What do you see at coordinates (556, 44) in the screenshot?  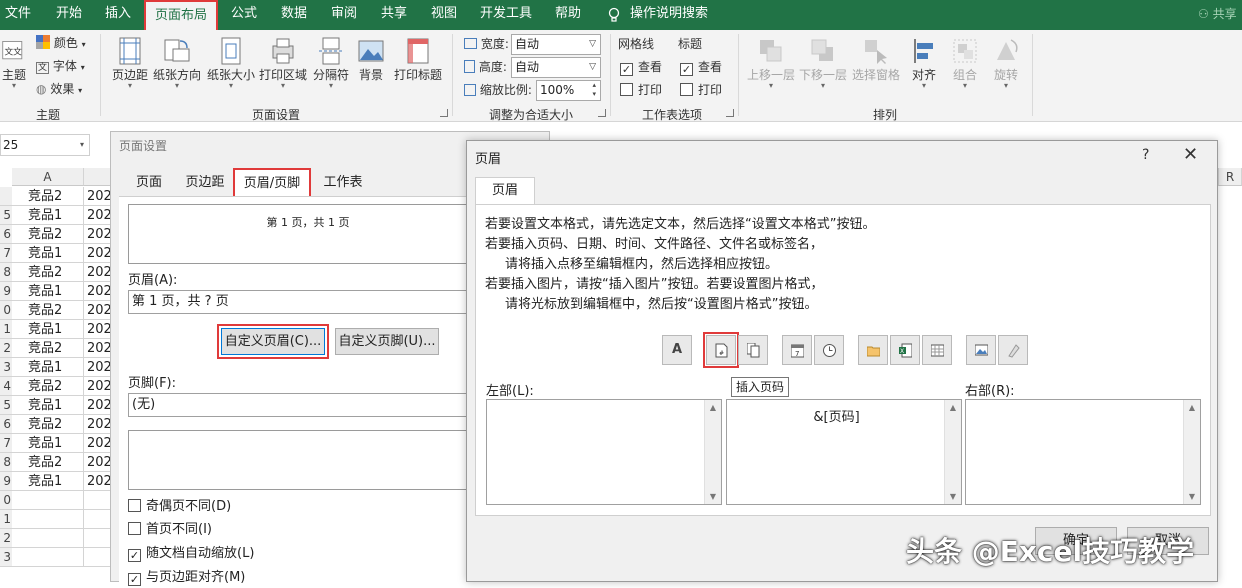 I see `width-select: 自动 ▽` at bounding box center [556, 44].